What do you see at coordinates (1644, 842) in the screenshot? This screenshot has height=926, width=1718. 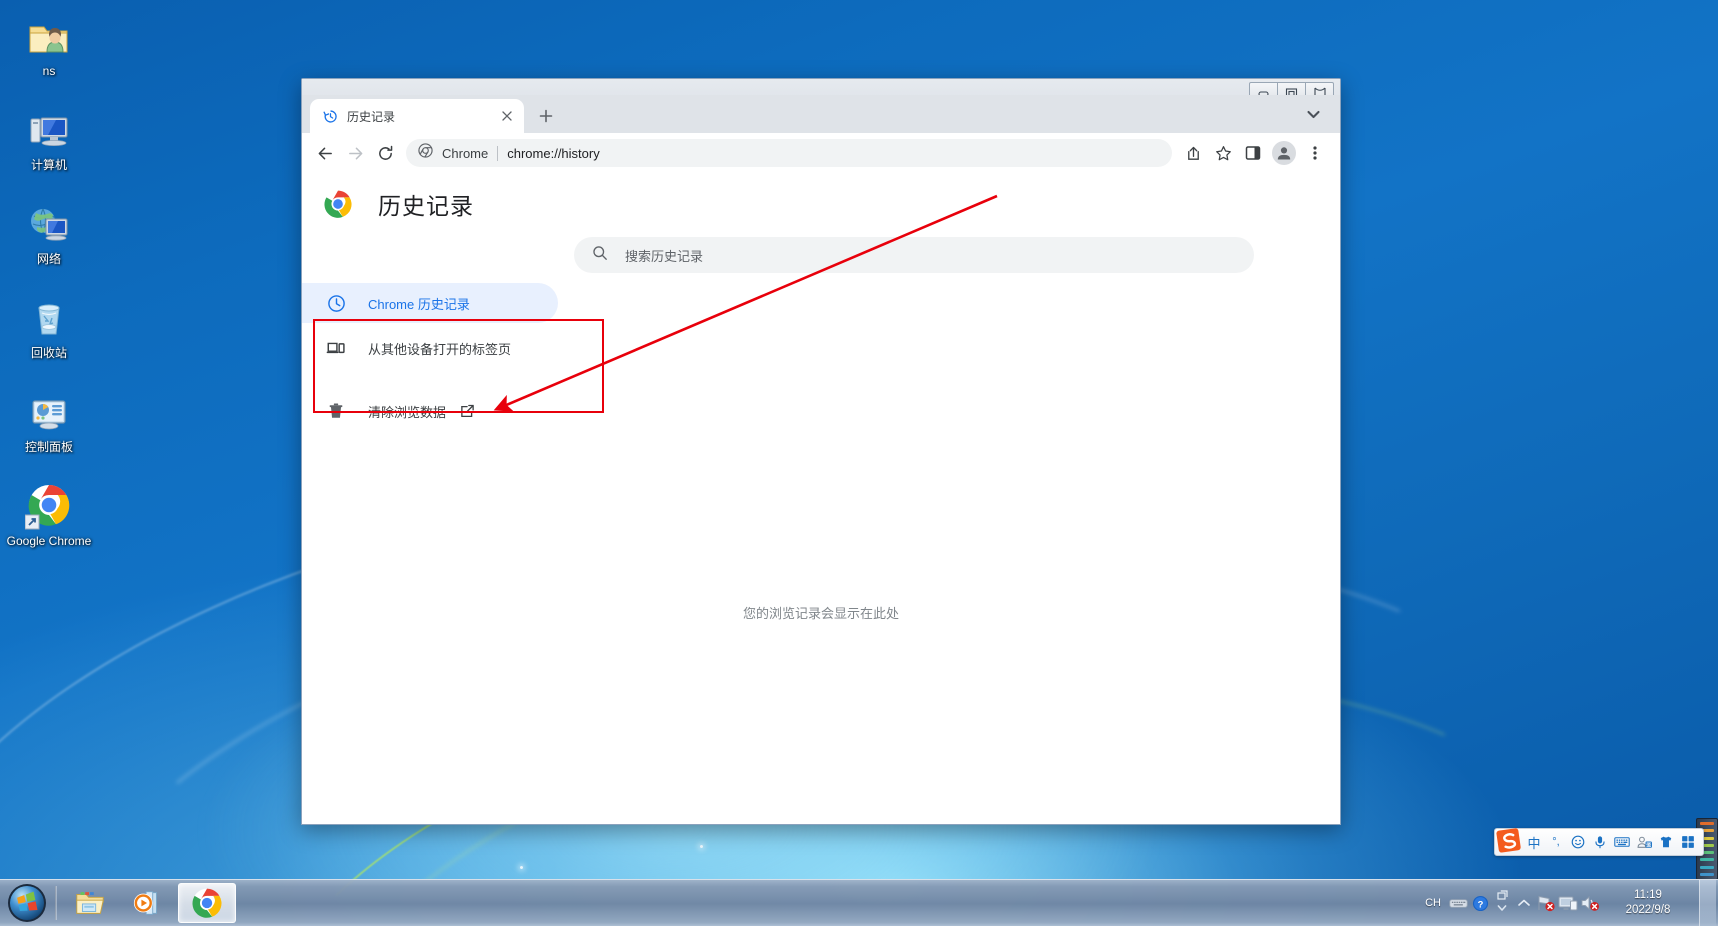 I see `user-icon: 24` at bounding box center [1644, 842].